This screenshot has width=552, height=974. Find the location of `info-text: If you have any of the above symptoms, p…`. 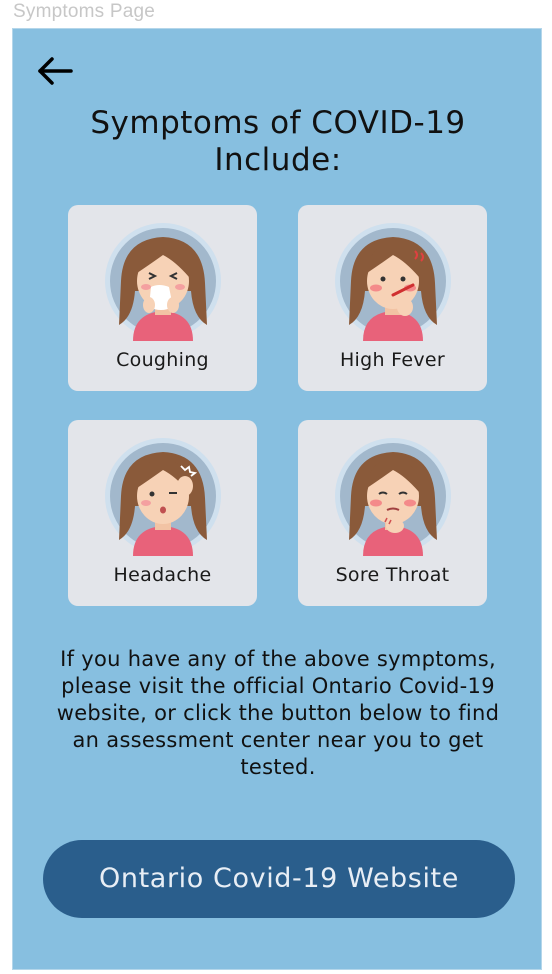

info-text: If you have any of the above symptoms, p… is located at coordinates (278, 713).